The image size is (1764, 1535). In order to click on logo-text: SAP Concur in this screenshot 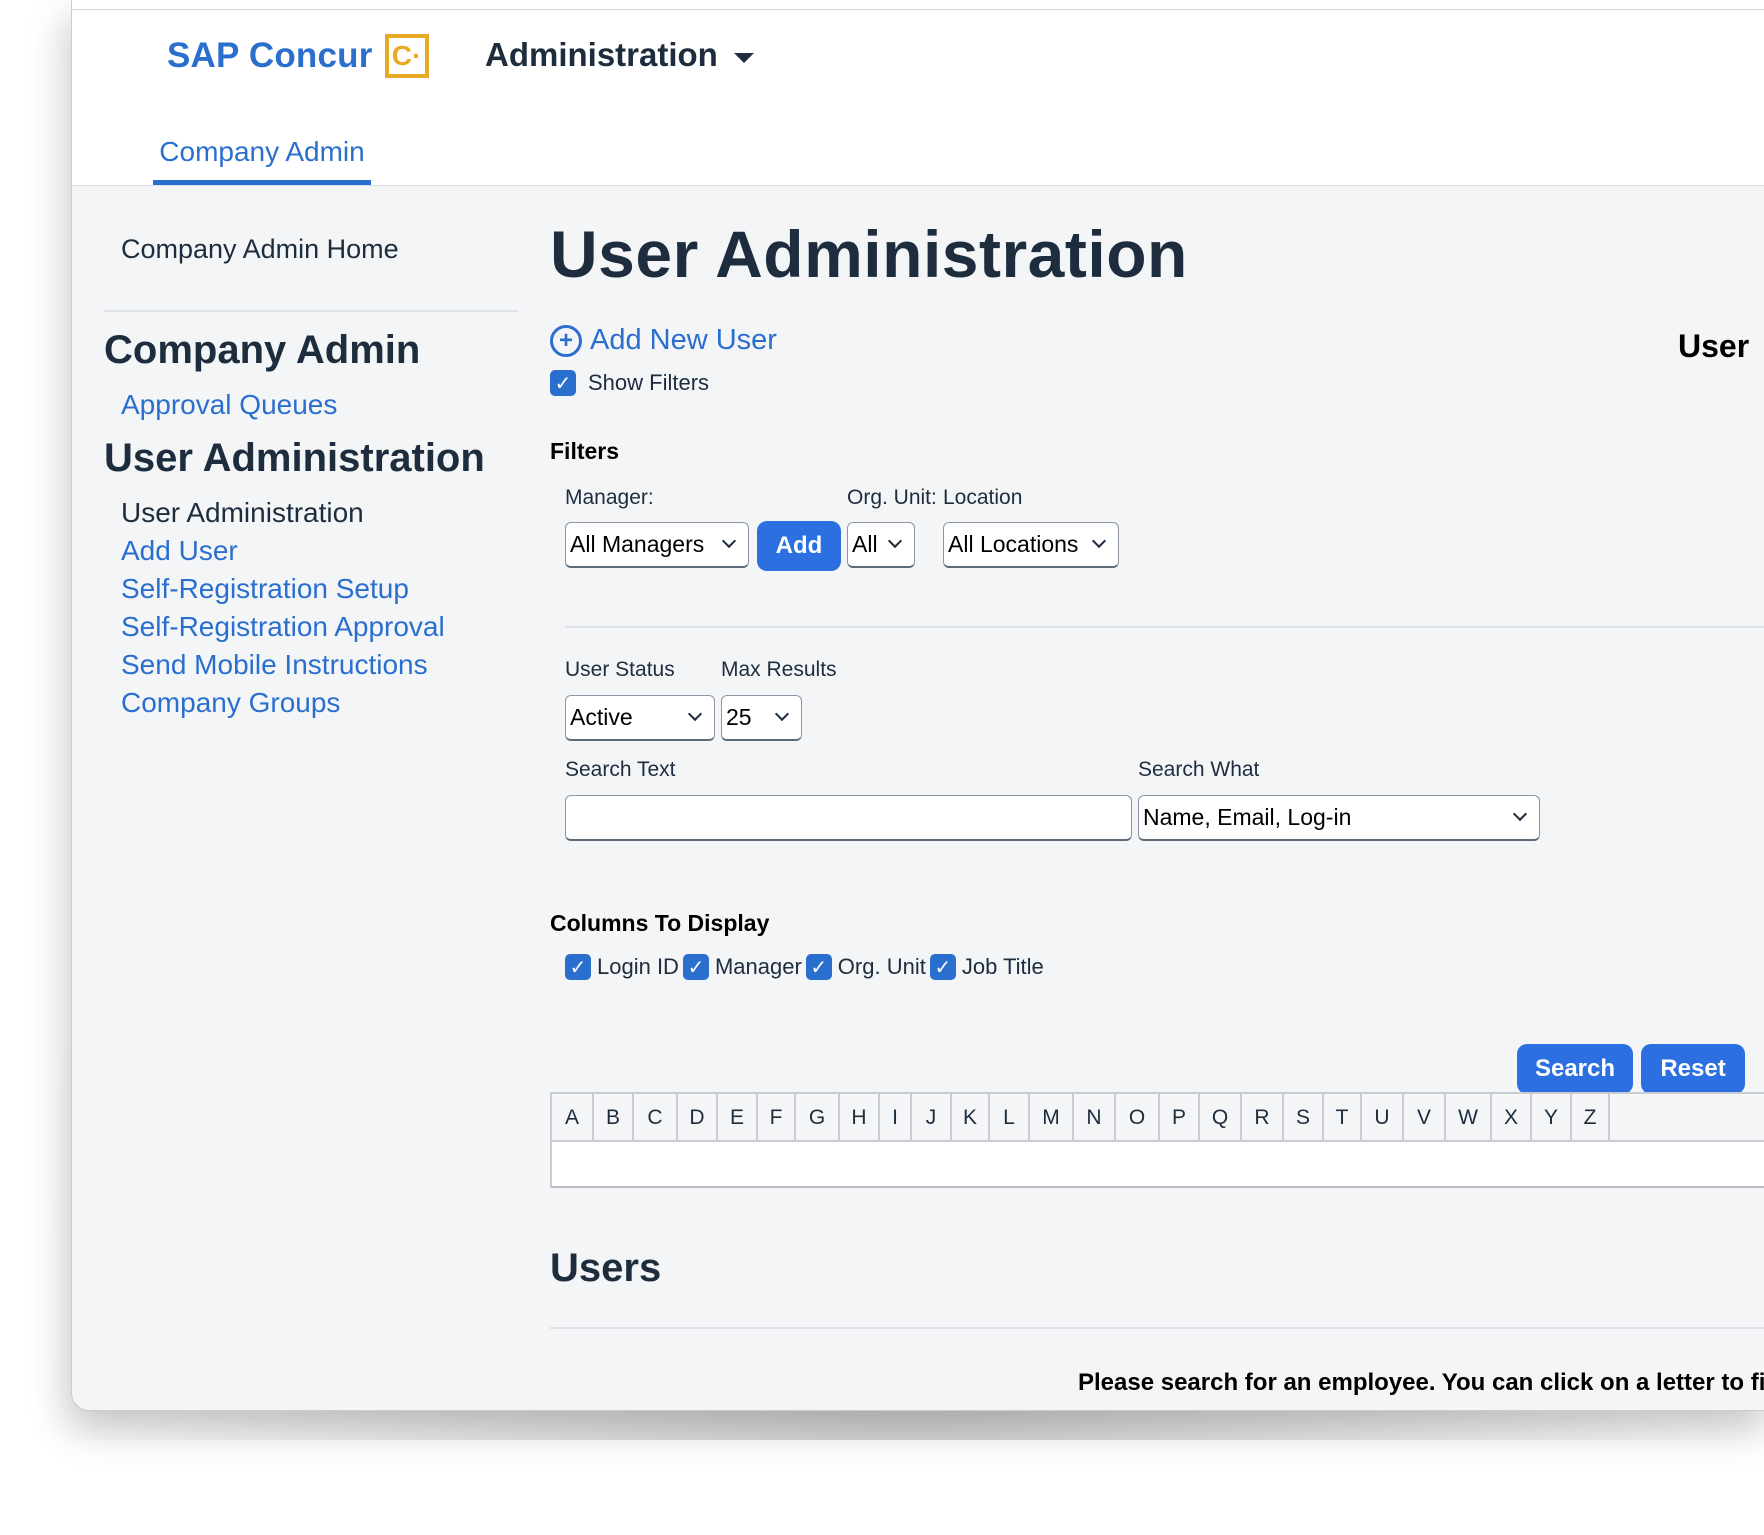, I will do `click(270, 55)`.